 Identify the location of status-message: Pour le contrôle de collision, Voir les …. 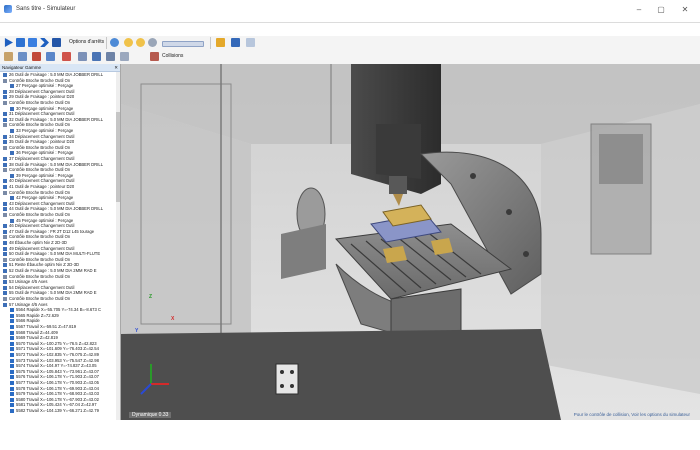
(631, 414).